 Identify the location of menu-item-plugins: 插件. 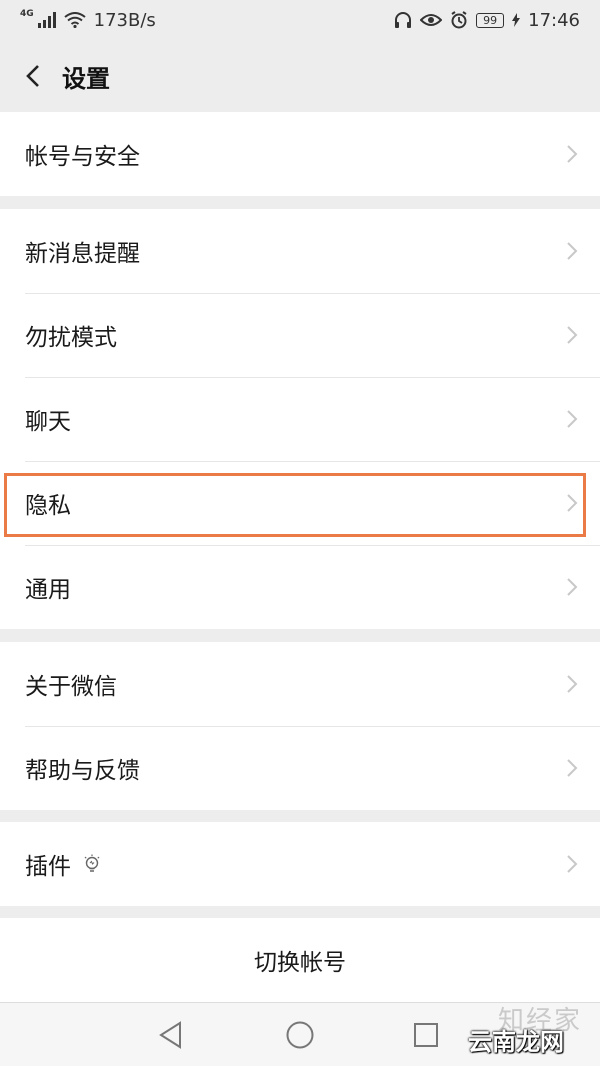
(300, 864).